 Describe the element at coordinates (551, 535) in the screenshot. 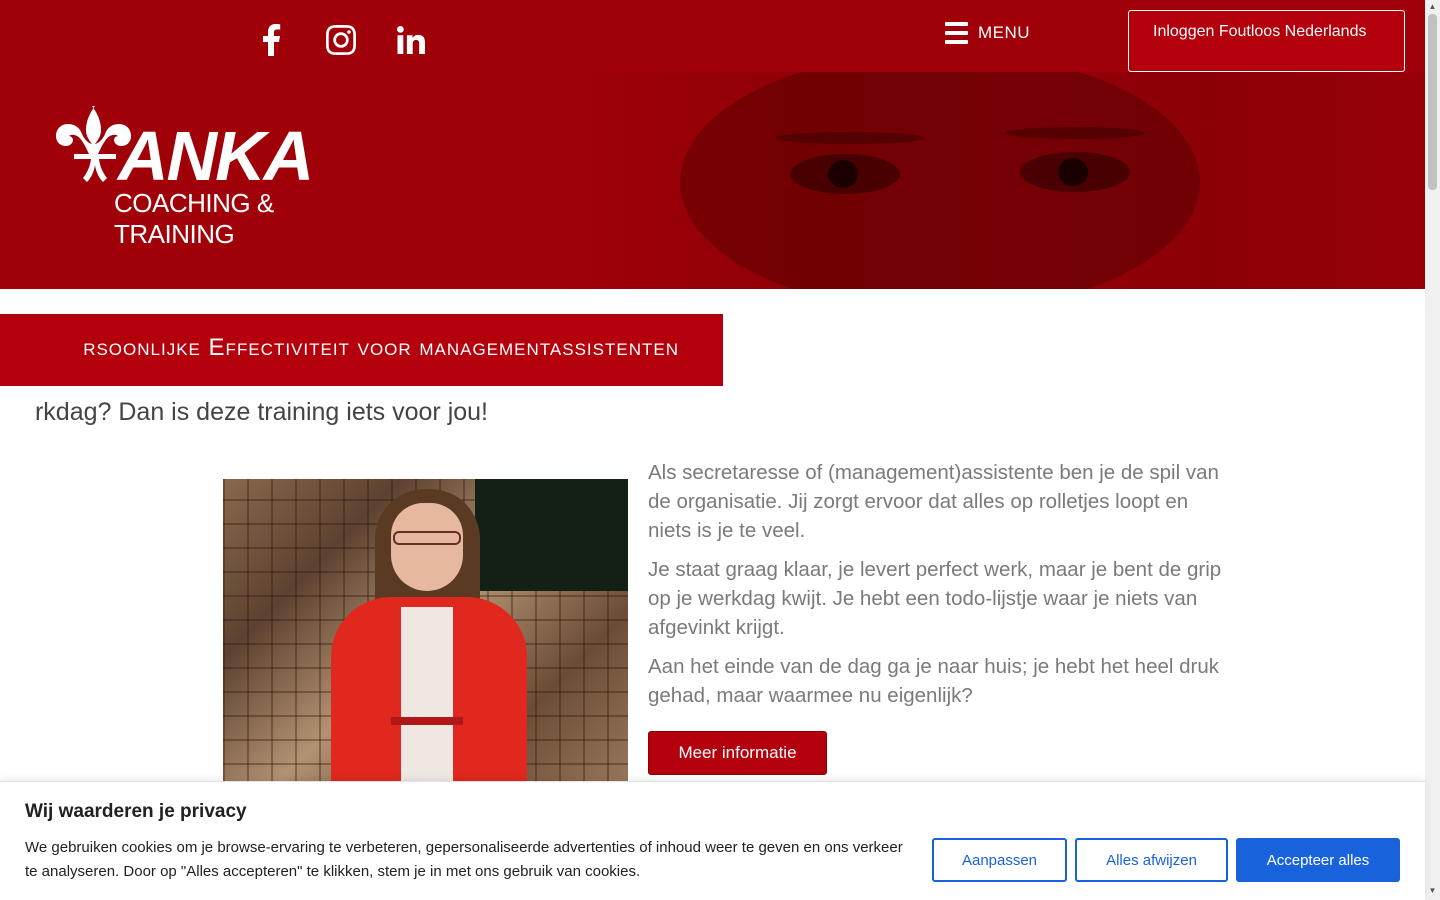

I see `tv-screen` at that location.